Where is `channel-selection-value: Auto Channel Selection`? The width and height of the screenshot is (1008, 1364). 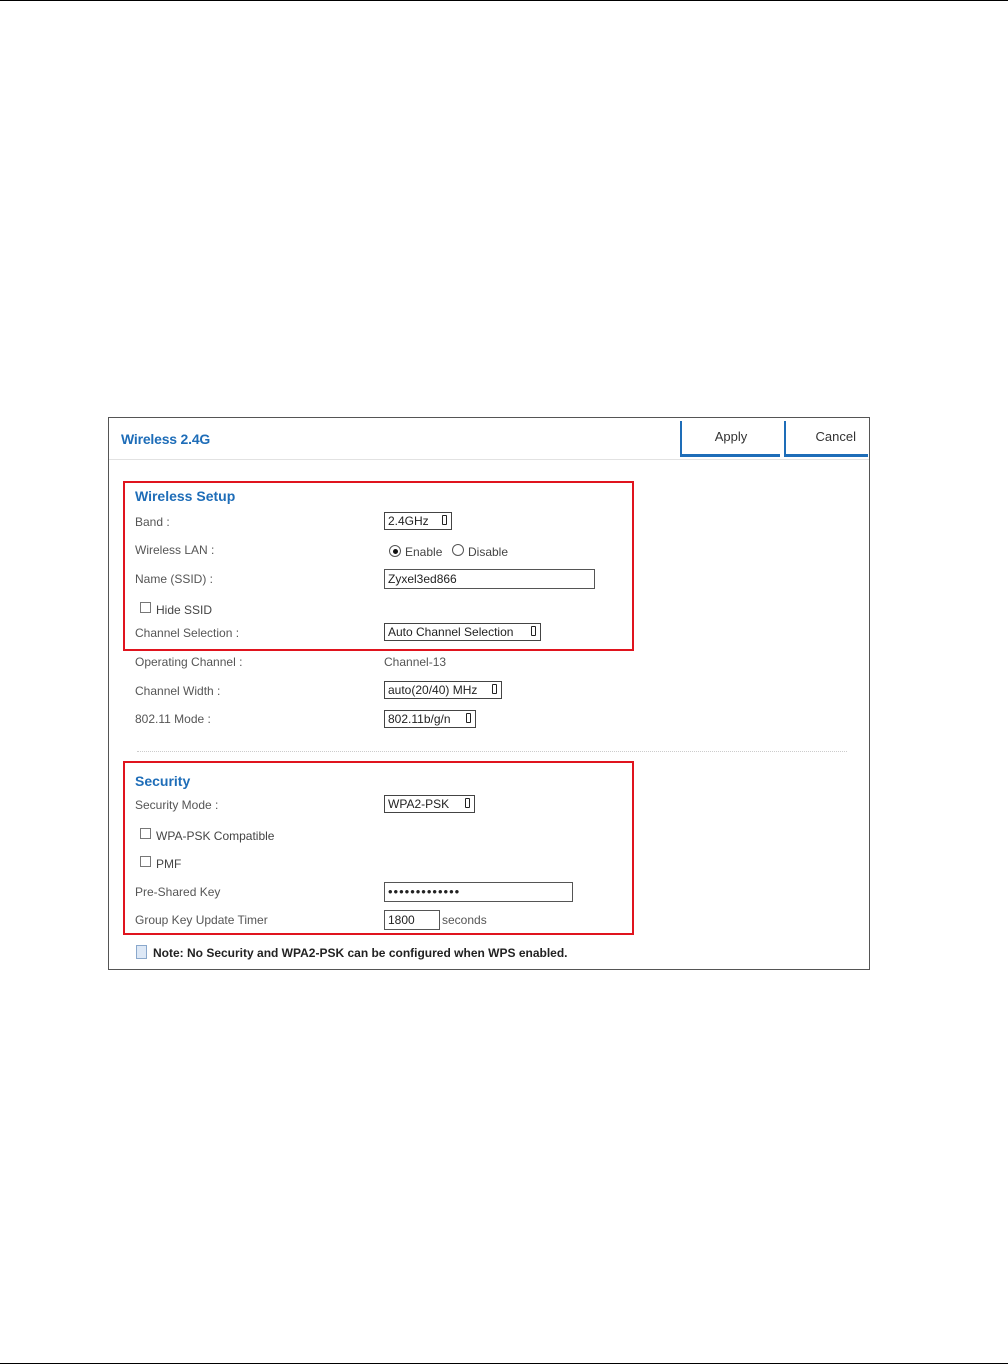
channel-selection-value: Auto Channel Selection is located at coordinates (451, 632).